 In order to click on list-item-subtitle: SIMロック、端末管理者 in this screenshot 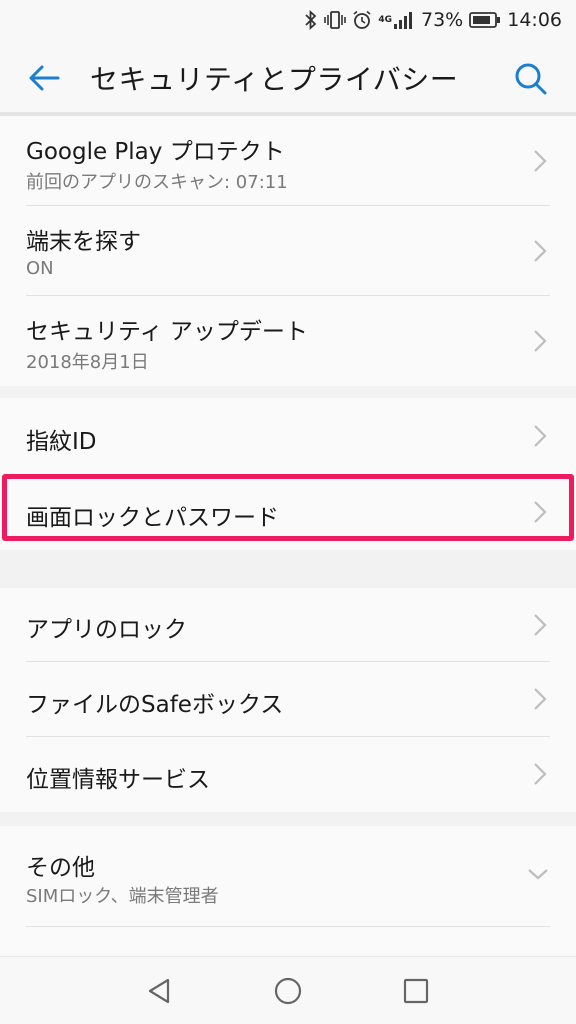, I will do `click(122, 896)`.